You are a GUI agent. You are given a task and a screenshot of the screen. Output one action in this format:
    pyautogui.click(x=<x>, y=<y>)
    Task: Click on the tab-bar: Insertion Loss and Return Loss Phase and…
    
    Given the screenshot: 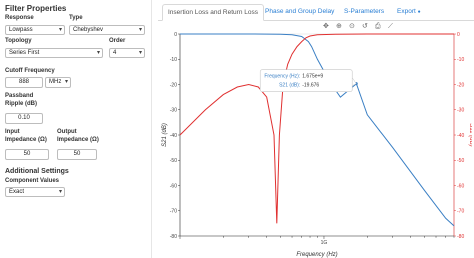 What is the action you would take?
    pyautogui.click(x=316, y=12)
    